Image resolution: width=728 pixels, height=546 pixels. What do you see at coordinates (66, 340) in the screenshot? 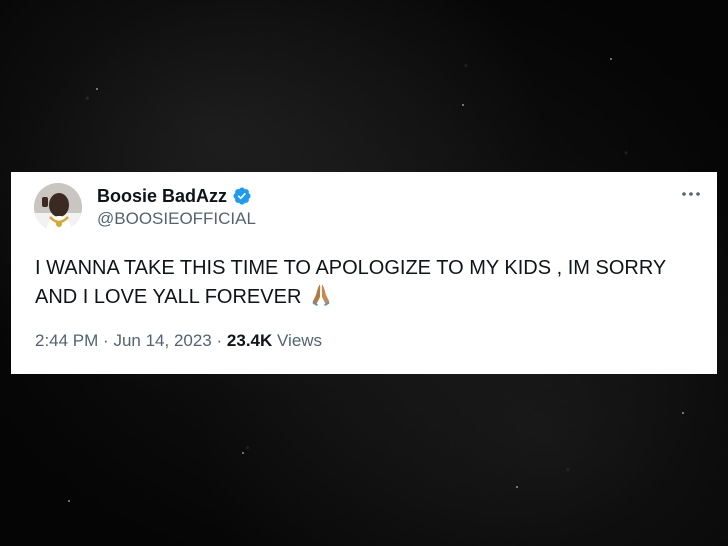
I see `tweet-time: 2:44 PM` at bounding box center [66, 340].